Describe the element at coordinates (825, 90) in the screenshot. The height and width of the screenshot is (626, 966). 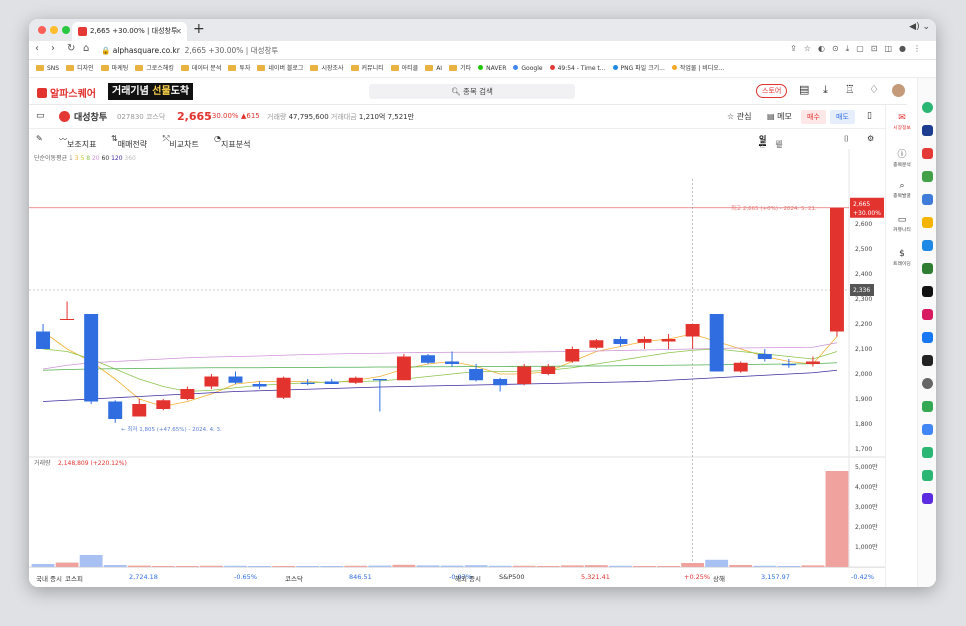
I see `download-icon: ⤓` at that location.